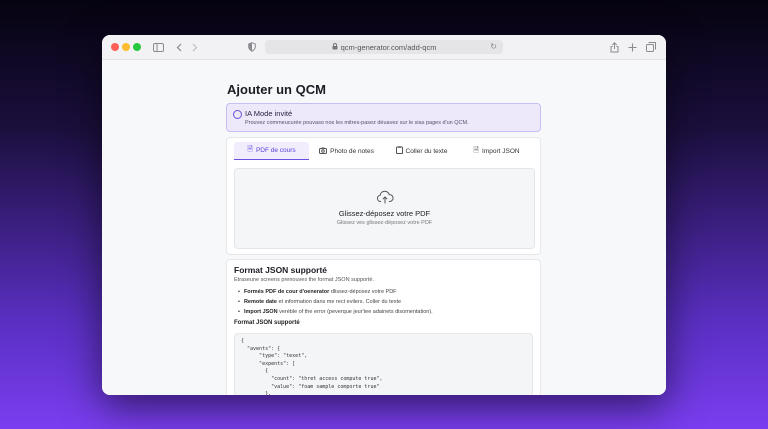  Describe the element at coordinates (126, 47) in the screenshot. I see `minimize-window-button` at that location.